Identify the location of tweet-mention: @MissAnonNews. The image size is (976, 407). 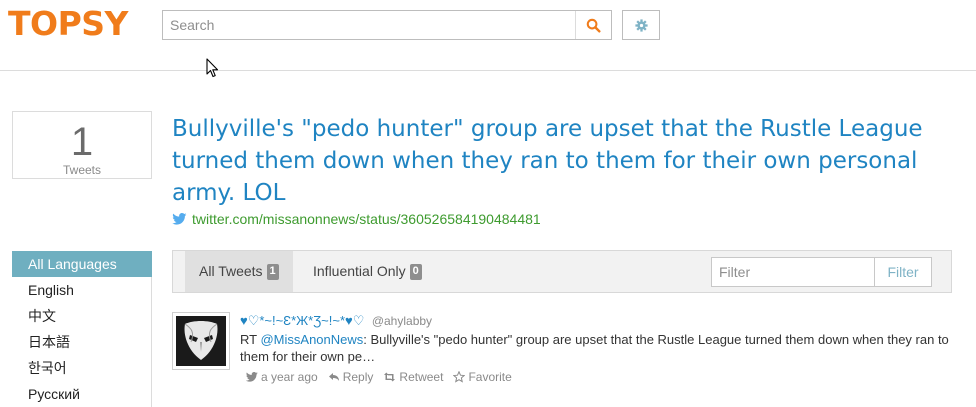
(311, 339).